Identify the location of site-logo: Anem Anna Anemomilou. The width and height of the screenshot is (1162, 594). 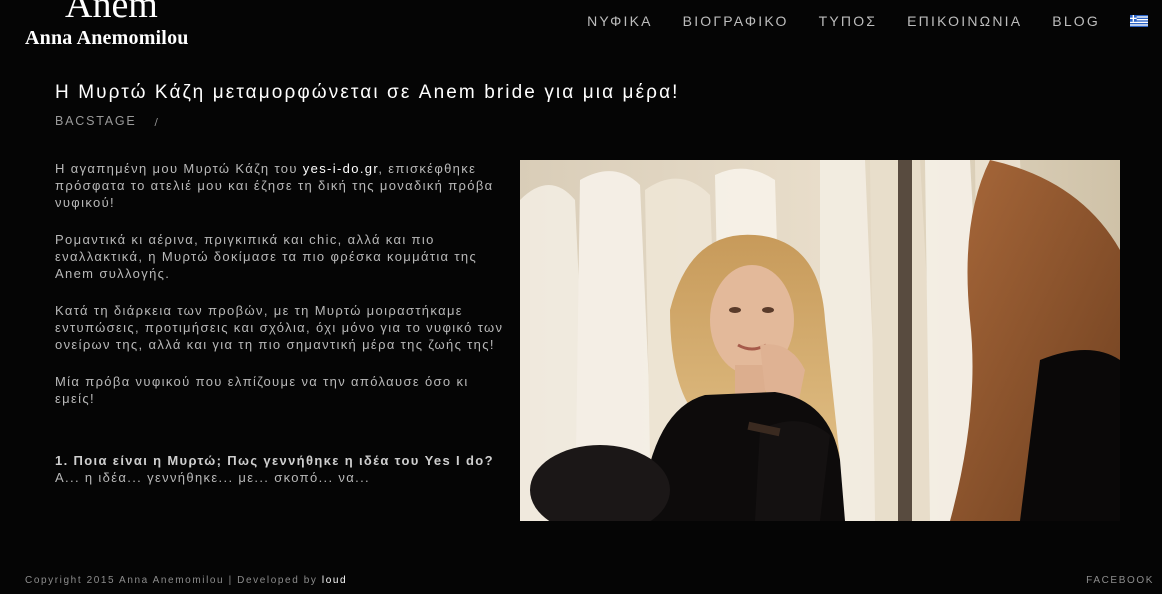
(120, 26).